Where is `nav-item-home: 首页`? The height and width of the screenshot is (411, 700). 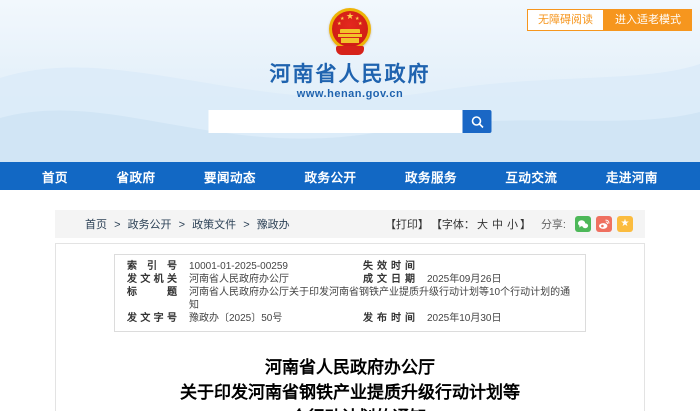
nav-item-home: 首页 is located at coordinates (55, 176).